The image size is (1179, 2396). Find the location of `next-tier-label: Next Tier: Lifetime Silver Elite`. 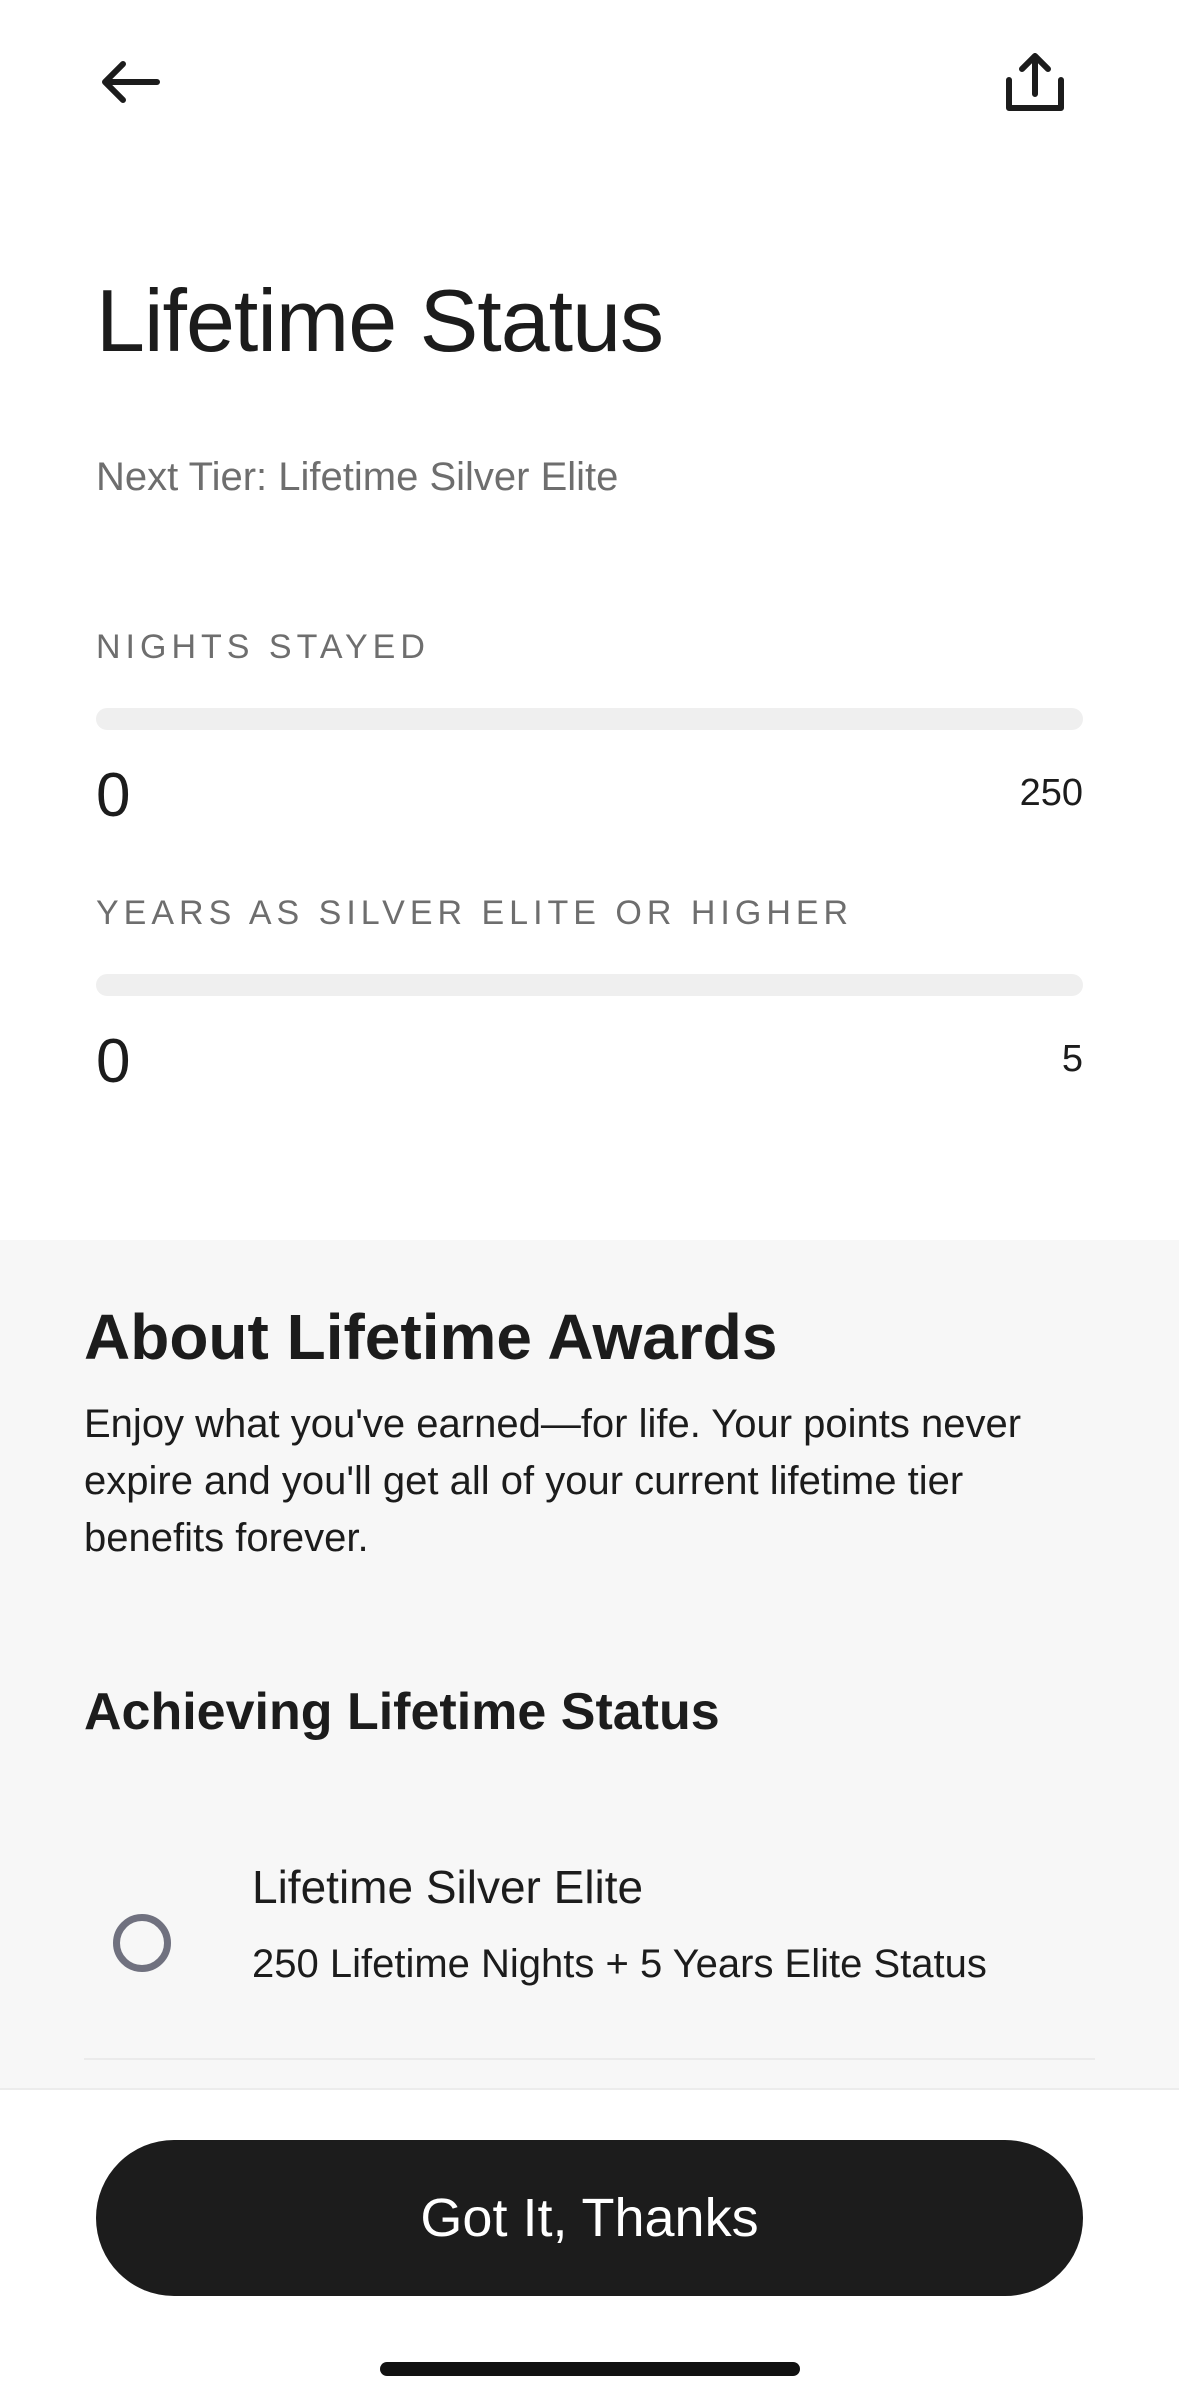

next-tier-label: Next Tier: Lifetime Silver Elite is located at coordinates (357, 477).